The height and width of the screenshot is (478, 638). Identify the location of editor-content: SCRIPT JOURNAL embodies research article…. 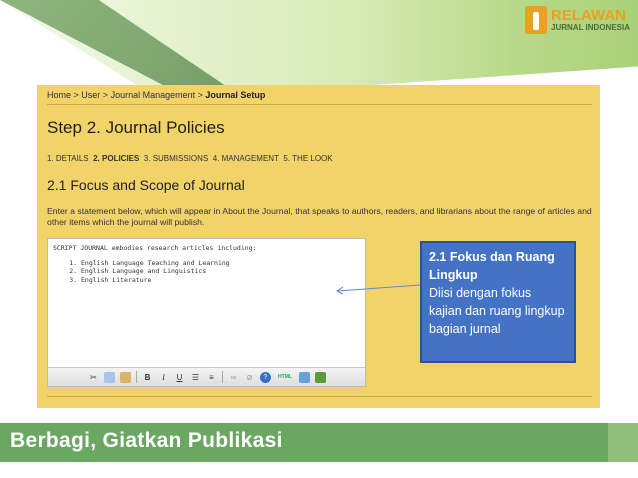
(155, 264).